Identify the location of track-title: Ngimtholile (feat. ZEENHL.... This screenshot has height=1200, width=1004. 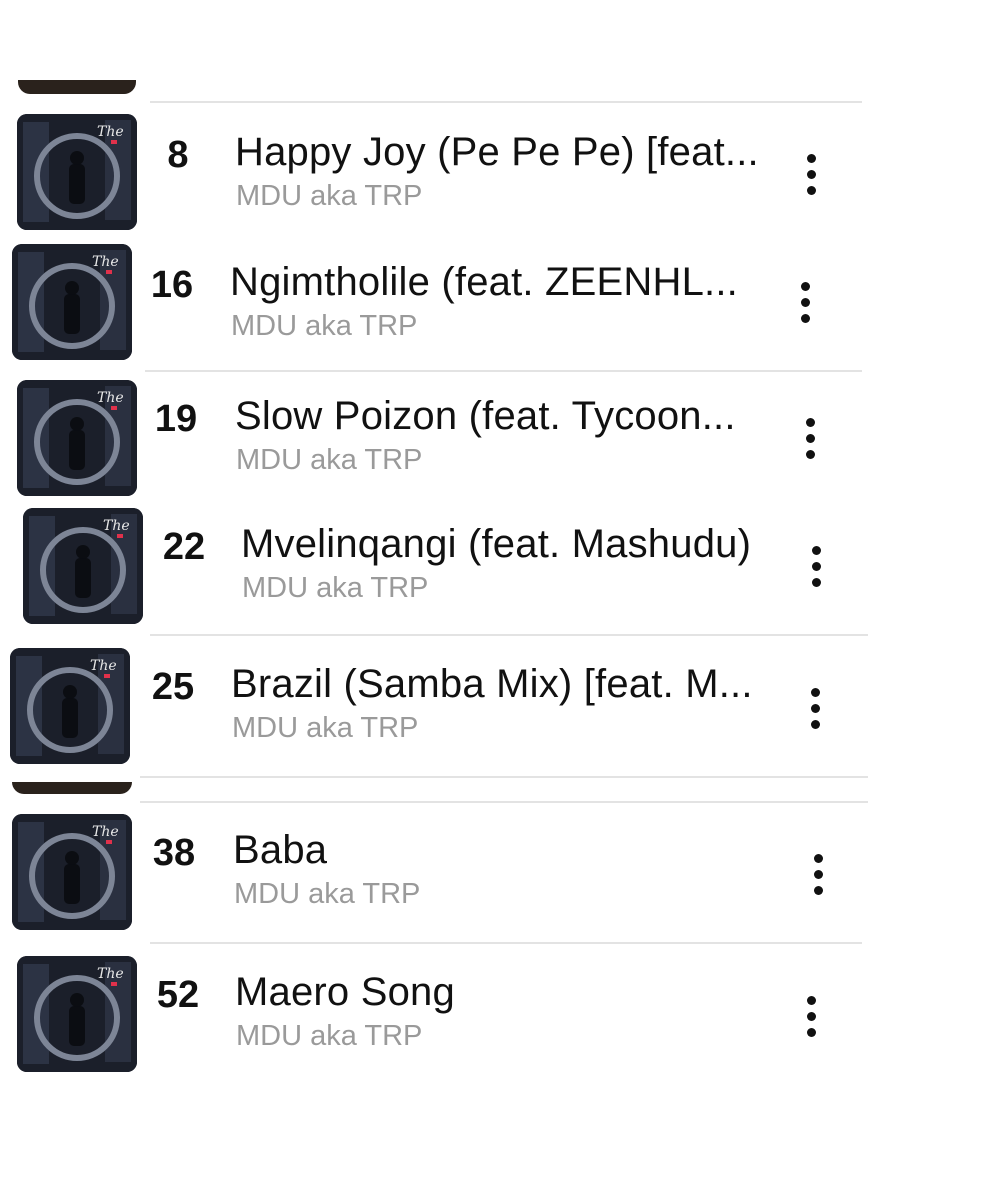
(484, 282).